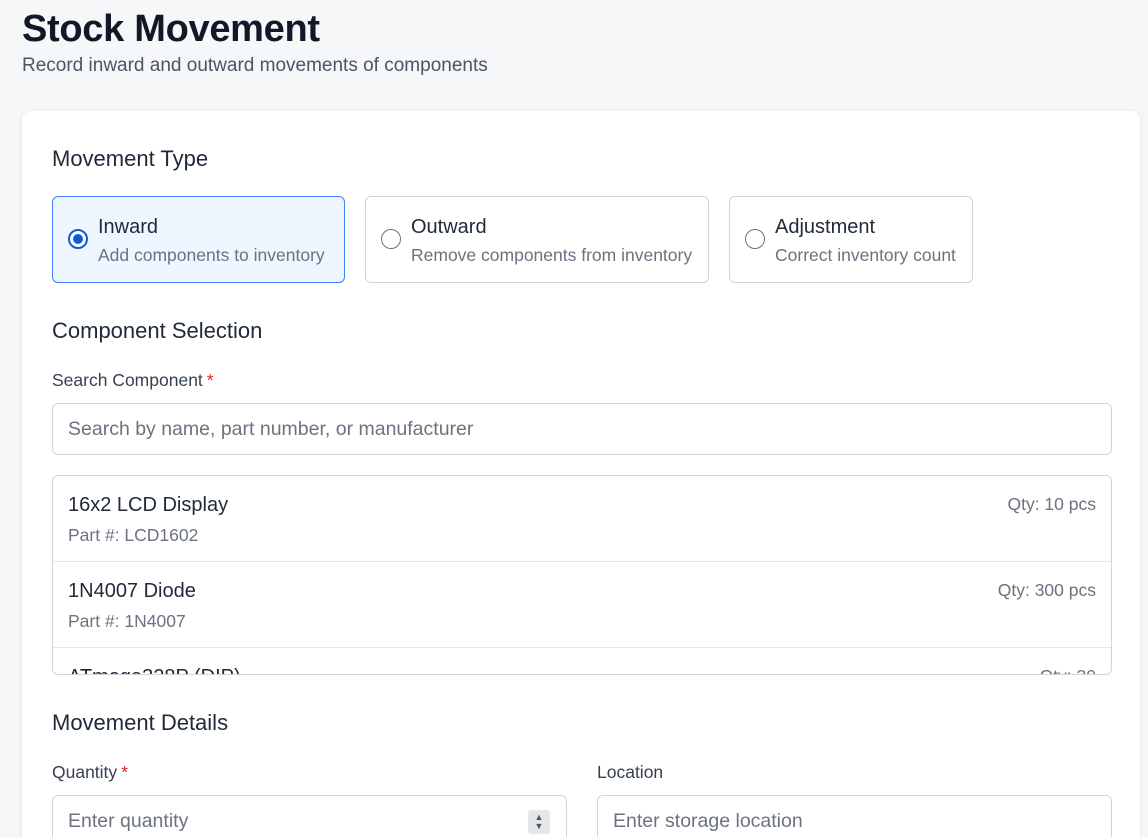 The width and height of the screenshot is (1148, 837). I want to click on list-item: ATmega328P (DIP) Qty: 30, so click(582, 661).